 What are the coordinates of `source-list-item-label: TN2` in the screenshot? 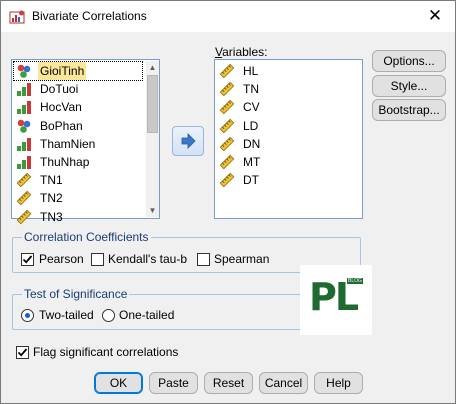 It's located at (51, 198).